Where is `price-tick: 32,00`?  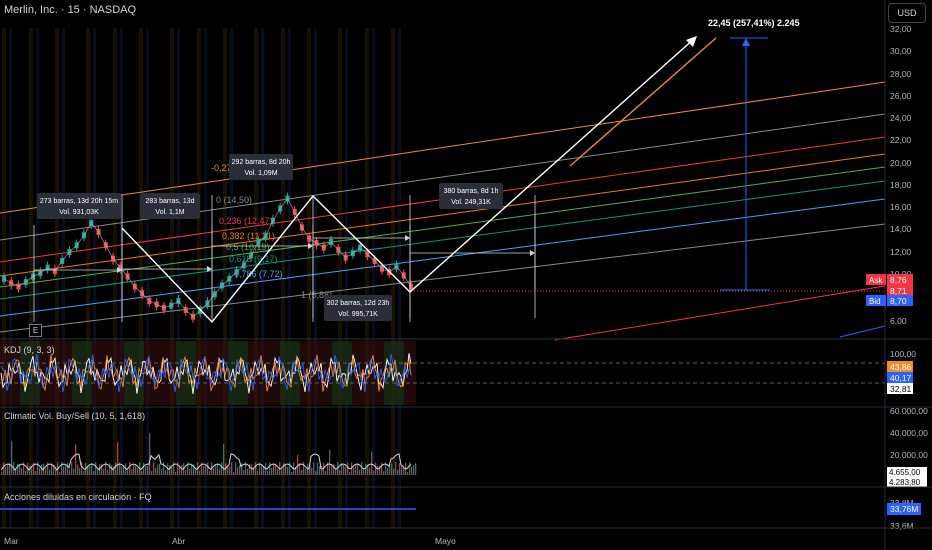 price-tick: 32,00 is located at coordinates (901, 29).